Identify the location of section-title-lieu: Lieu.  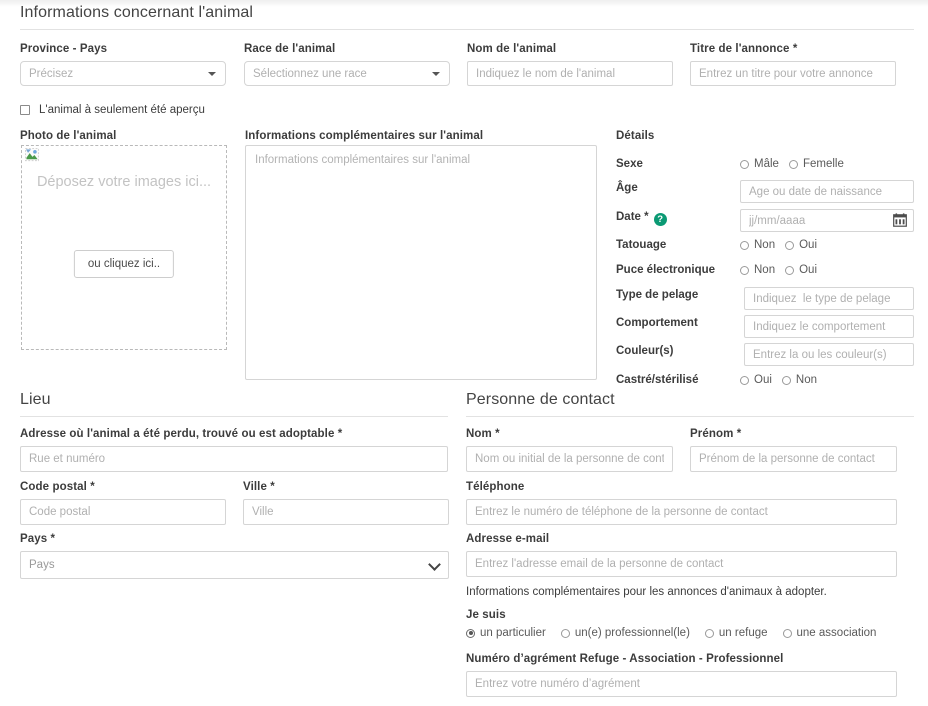
(234, 404).